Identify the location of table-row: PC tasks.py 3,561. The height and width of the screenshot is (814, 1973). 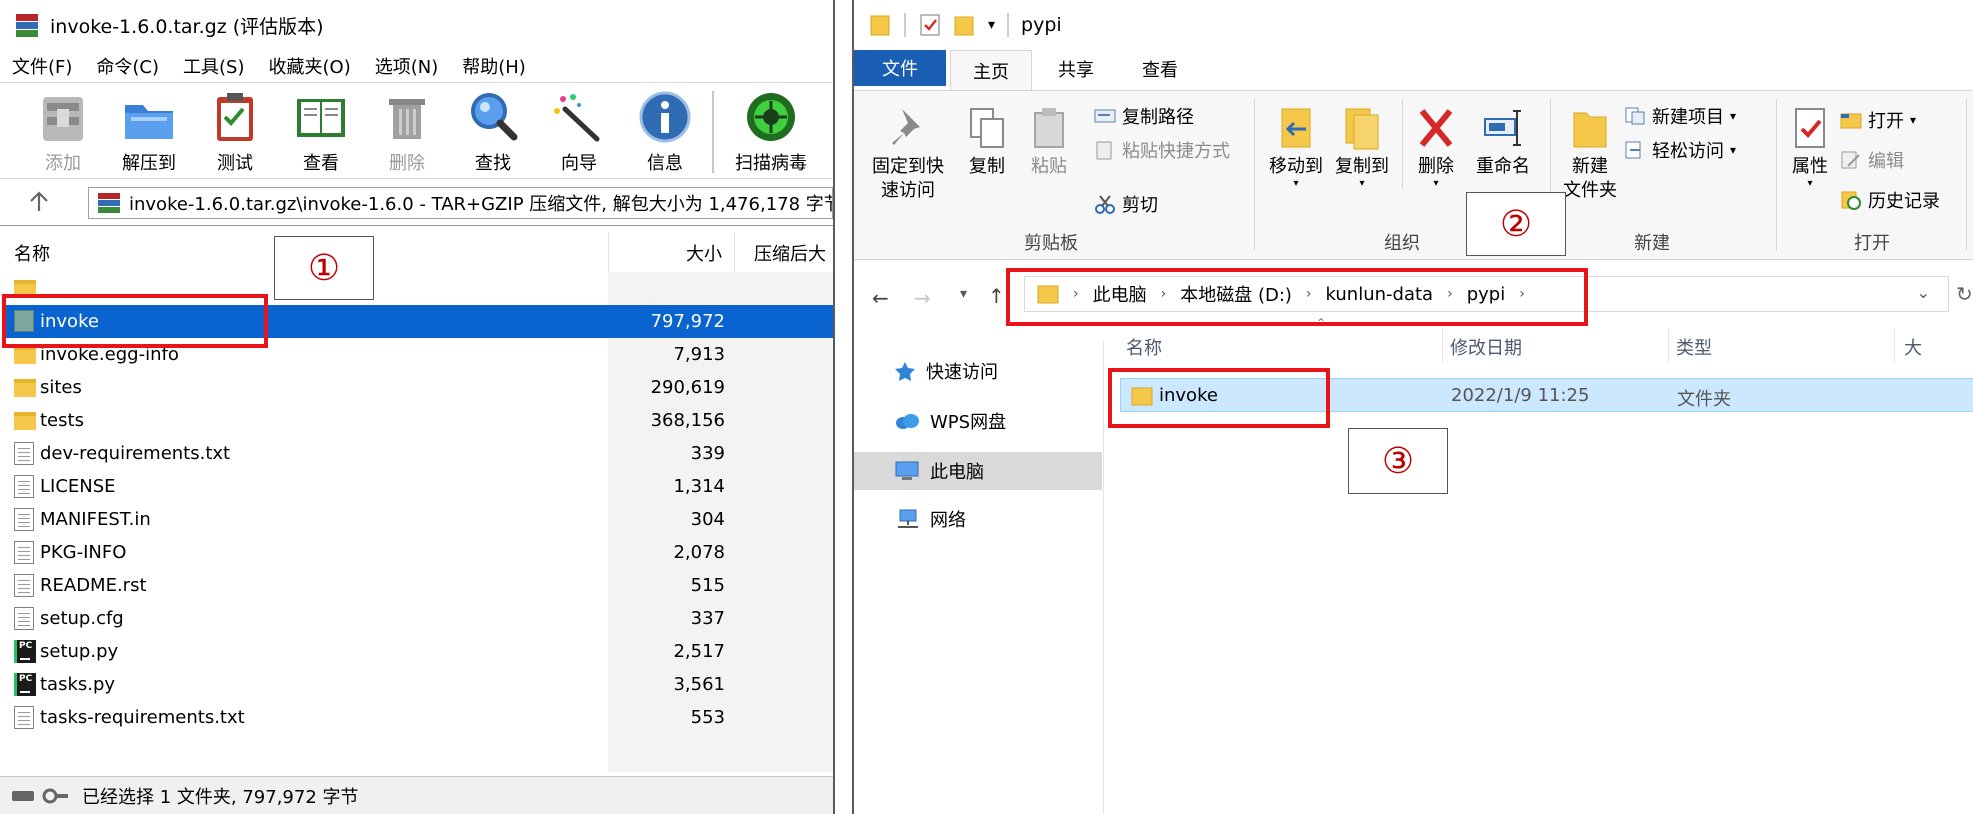
(419, 684).